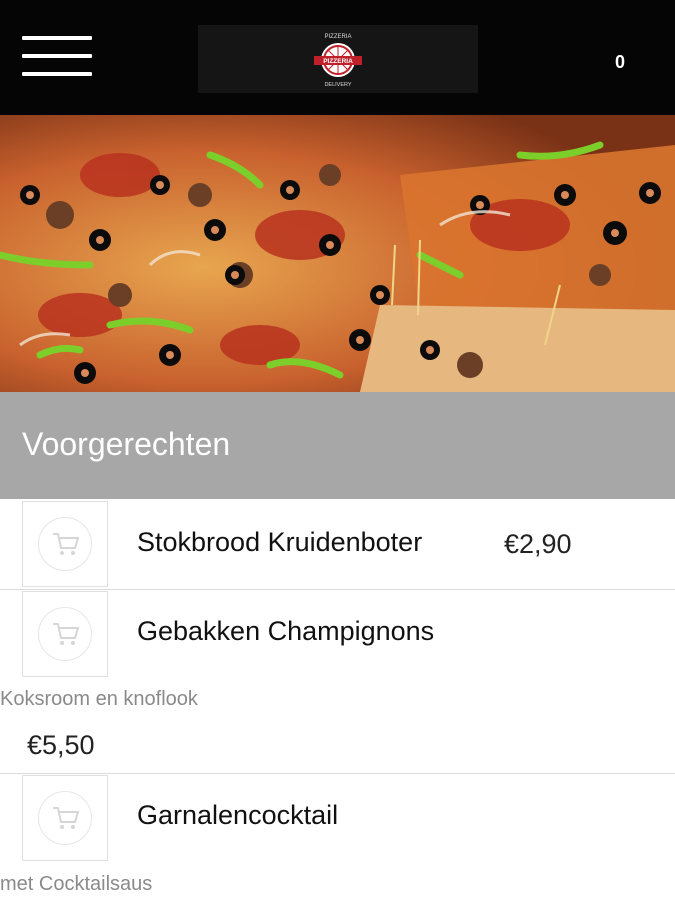 The image size is (675, 900). What do you see at coordinates (286, 631) in the screenshot?
I see `item-name: Gebakken Champignons` at bounding box center [286, 631].